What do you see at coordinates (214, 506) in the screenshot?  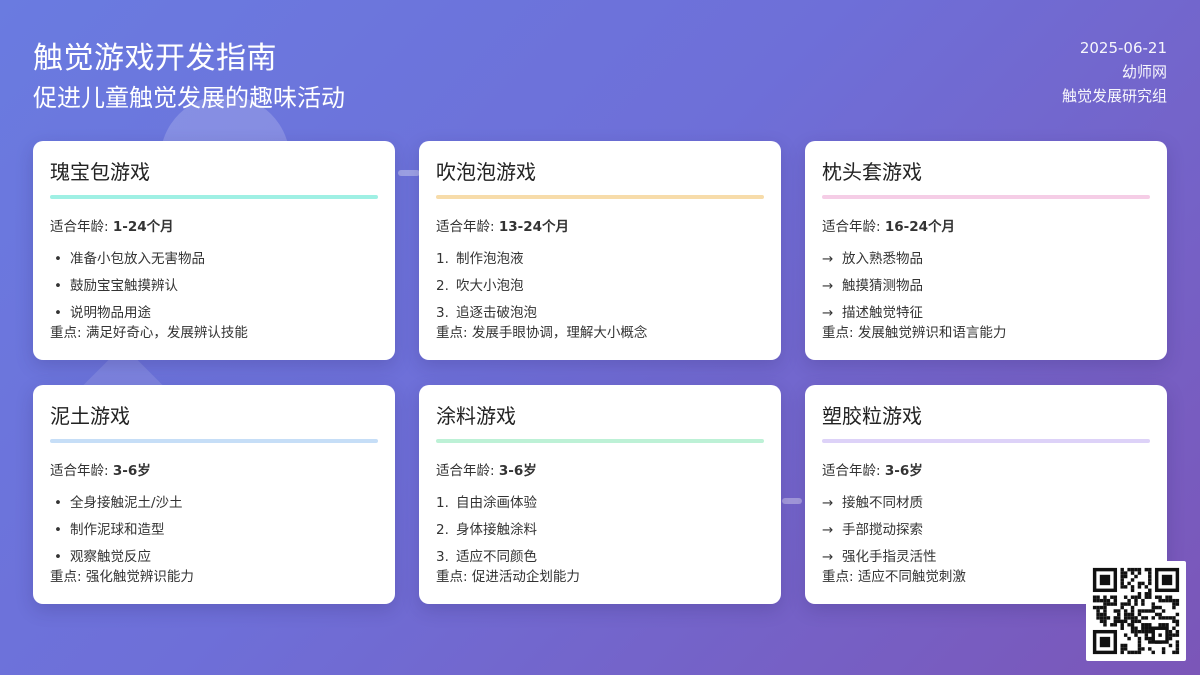 I see `list-item: • 全身接触泥土/沙土` at bounding box center [214, 506].